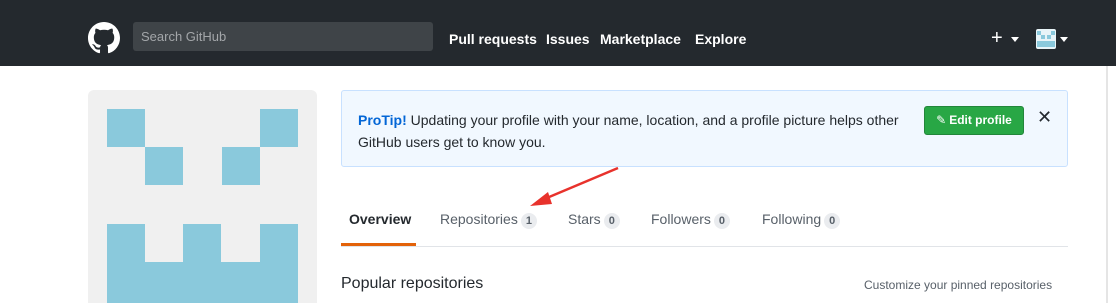  Describe the element at coordinates (1107, 184) in the screenshot. I see `scrollbar-track` at that location.